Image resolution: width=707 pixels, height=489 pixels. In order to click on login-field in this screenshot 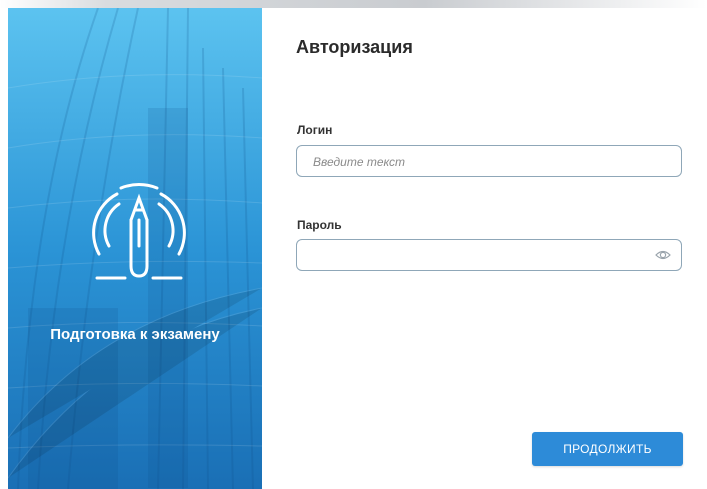, I will do `click(489, 161)`.